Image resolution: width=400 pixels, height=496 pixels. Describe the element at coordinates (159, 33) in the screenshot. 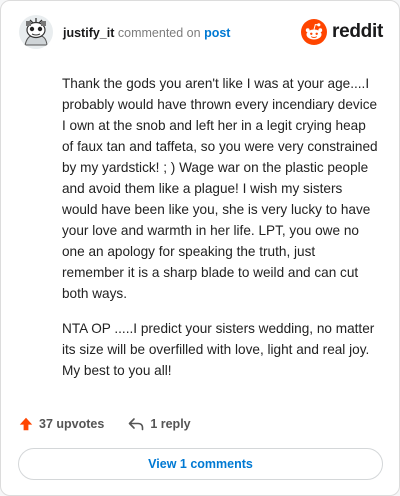

I see `commented-on-text: commented on` at that location.